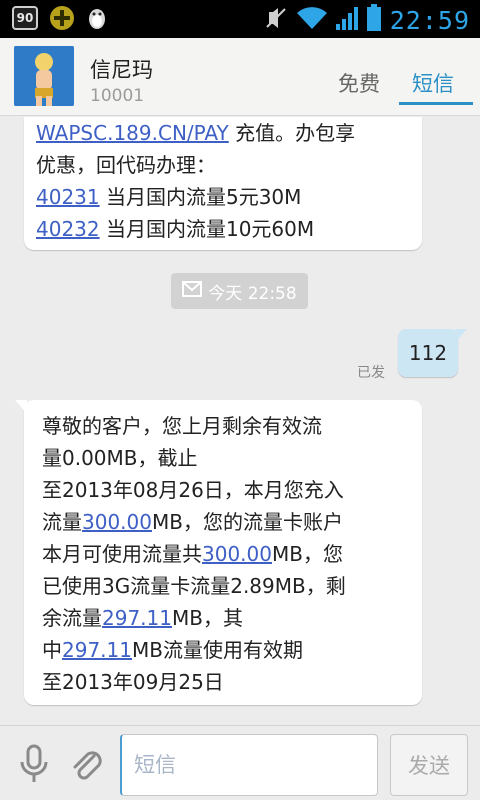  Describe the element at coordinates (25, 18) in the screenshot. I see `app-badge-icon: 90` at that location.